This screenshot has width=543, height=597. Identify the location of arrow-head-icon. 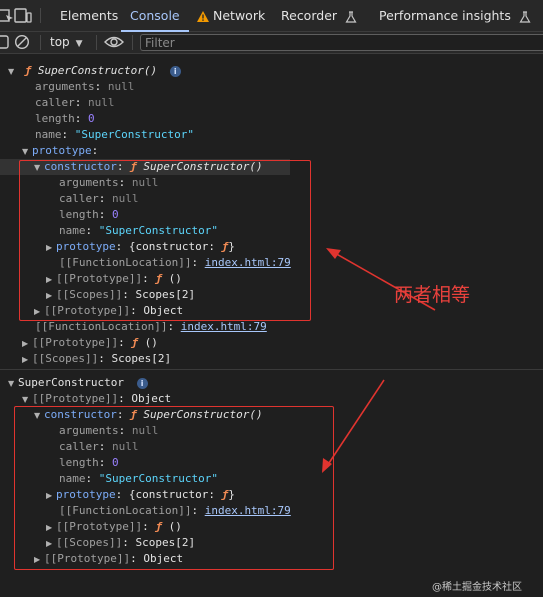
(333, 253).